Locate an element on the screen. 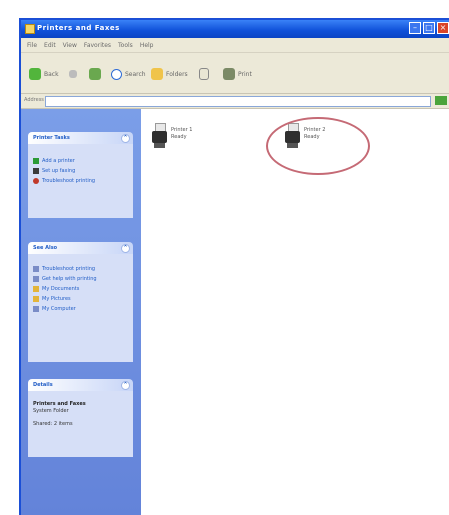  see-also-label: My Documents is located at coordinates (61, 289).